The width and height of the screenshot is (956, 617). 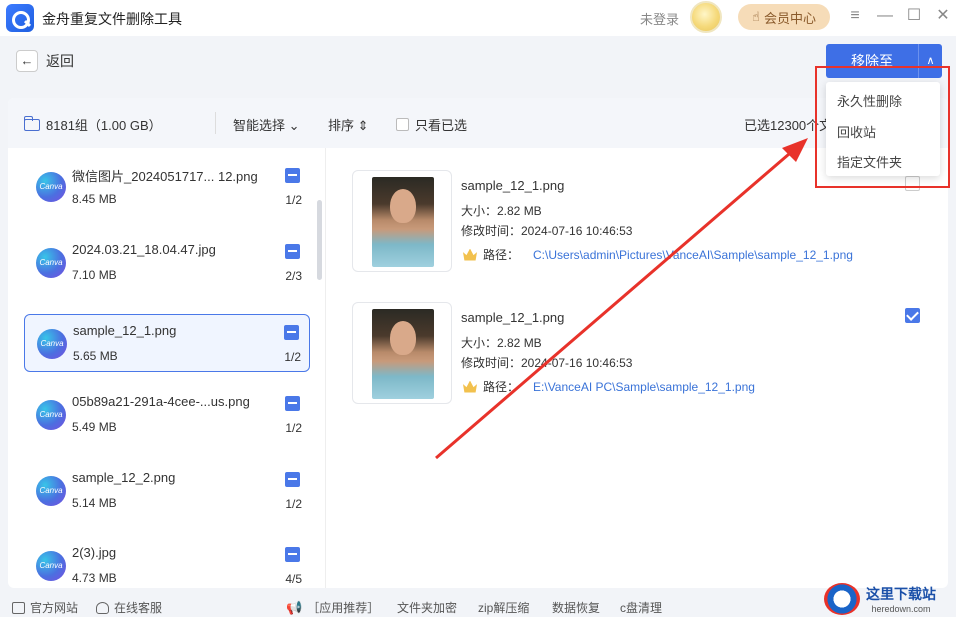 What do you see at coordinates (27, 61) in the screenshot?
I see `back-arrow-icon: ←` at bounding box center [27, 61].